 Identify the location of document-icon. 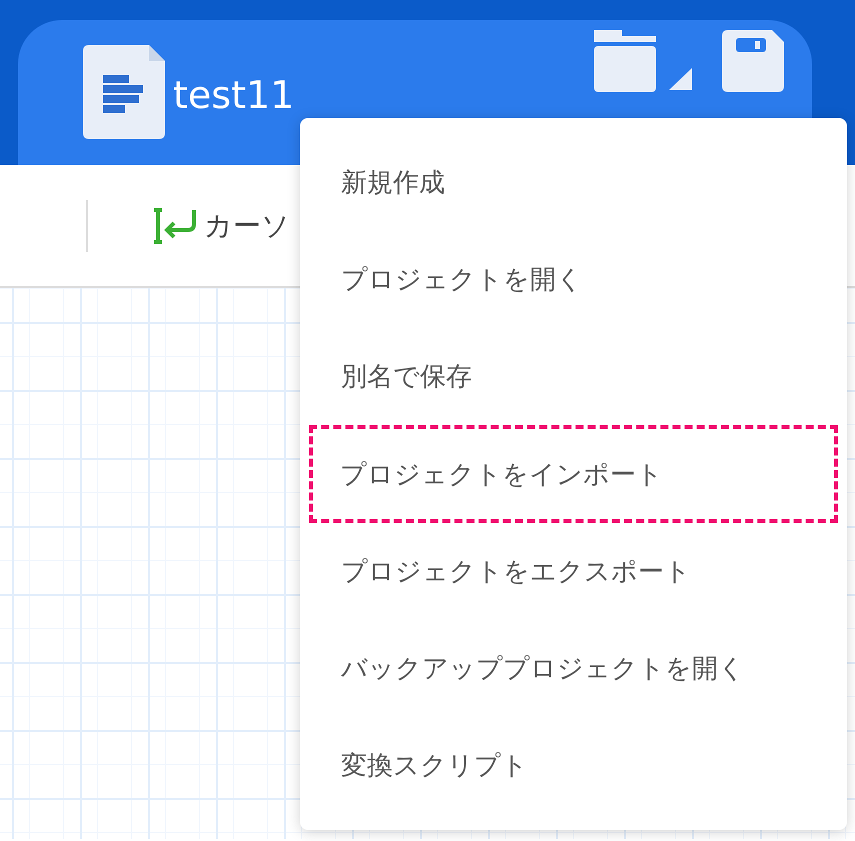
(124, 92).